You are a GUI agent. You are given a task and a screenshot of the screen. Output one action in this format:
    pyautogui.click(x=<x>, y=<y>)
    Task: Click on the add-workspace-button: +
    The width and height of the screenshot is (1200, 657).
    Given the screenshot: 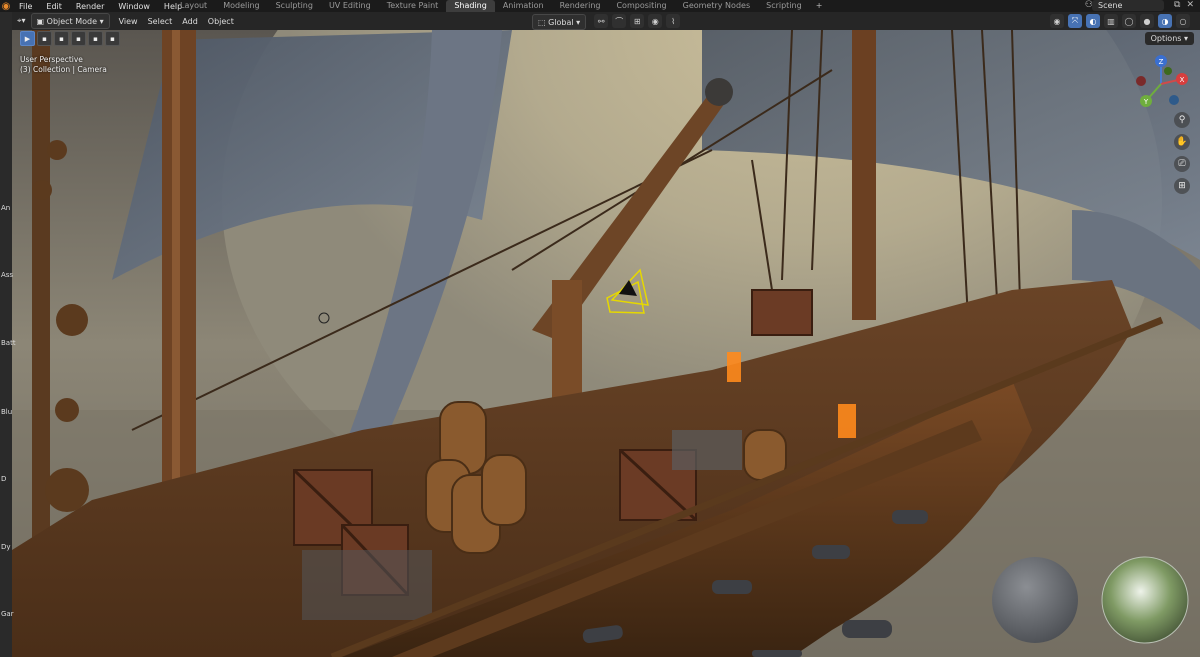 What is the action you would take?
    pyautogui.click(x=819, y=6)
    